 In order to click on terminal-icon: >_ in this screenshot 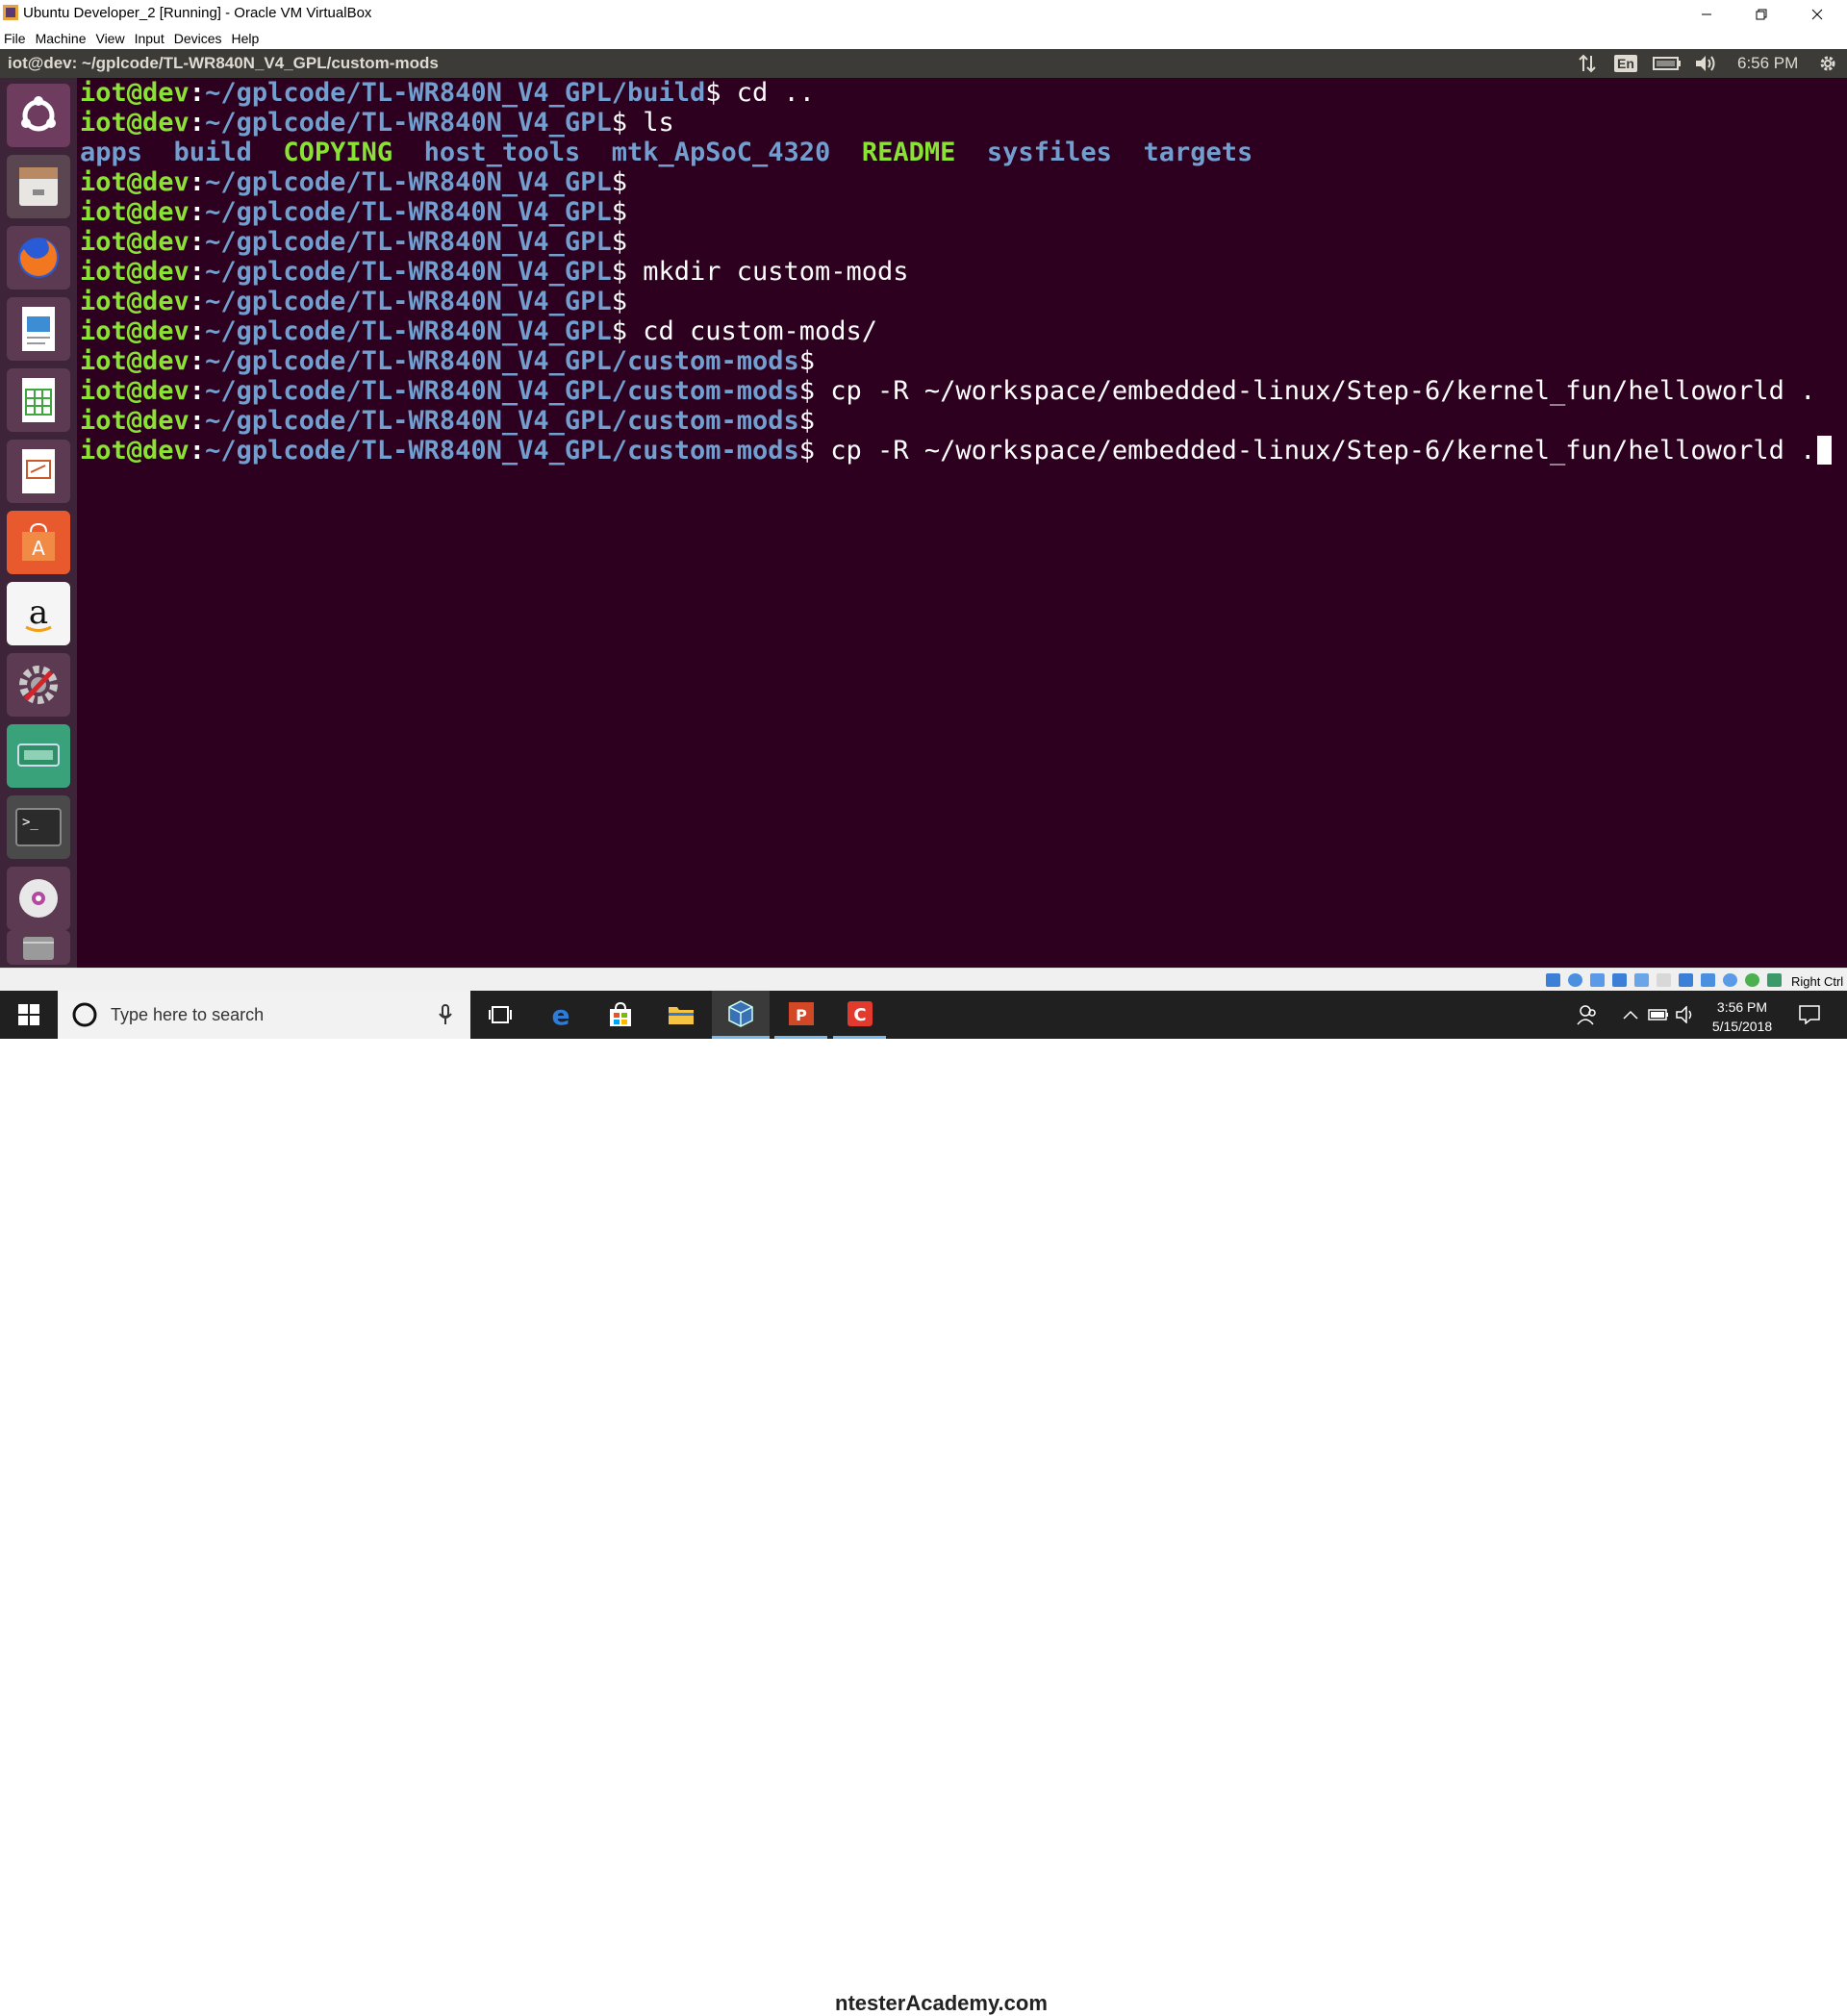, I will do `click(39, 827)`.